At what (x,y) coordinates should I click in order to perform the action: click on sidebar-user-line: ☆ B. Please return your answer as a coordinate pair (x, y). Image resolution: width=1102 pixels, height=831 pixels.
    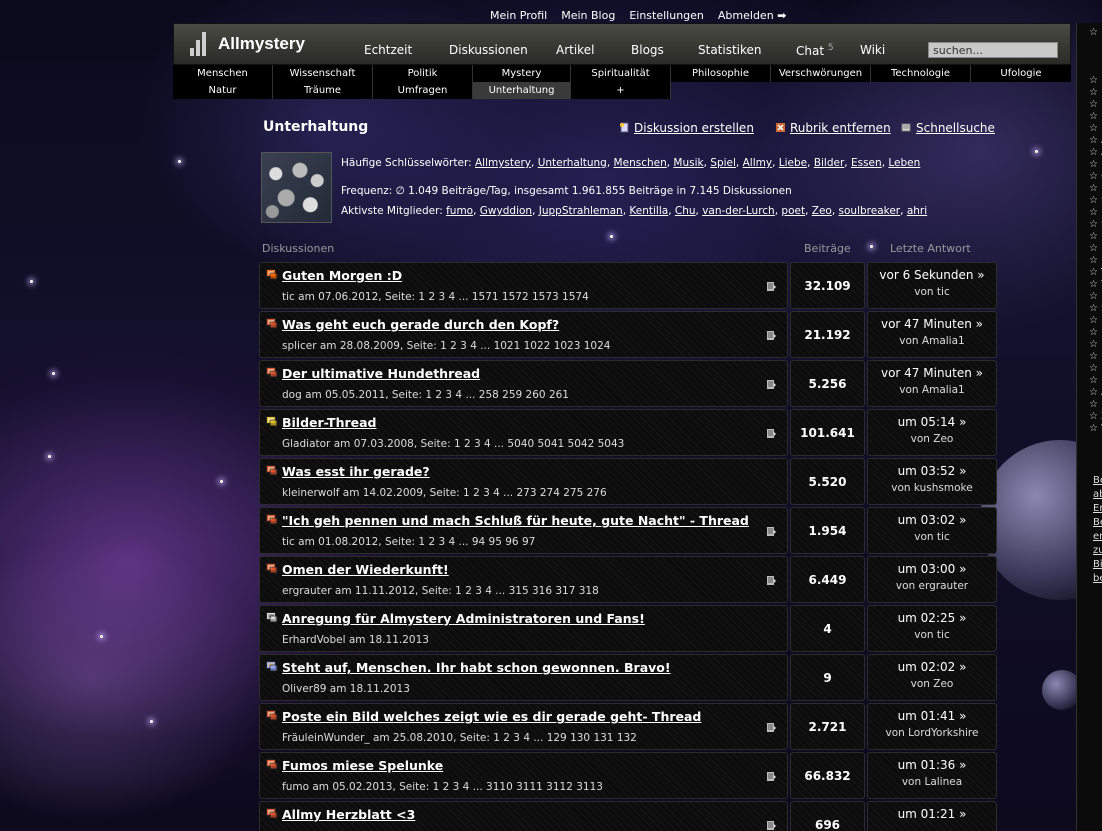
    Looking at the image, I should click on (1089, 81).